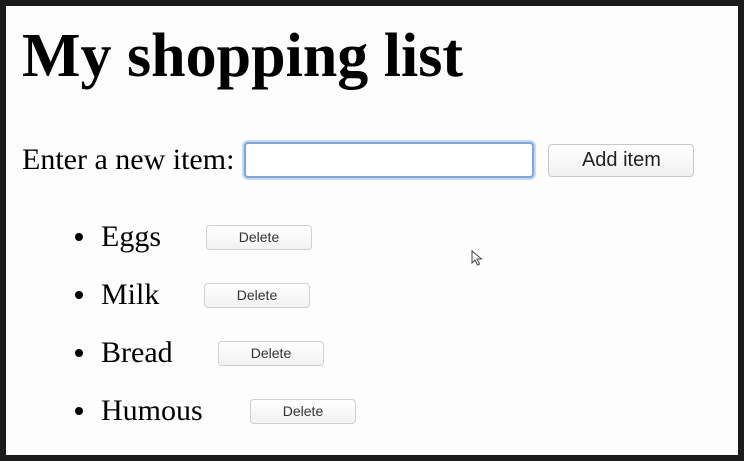 The image size is (744, 461). I want to click on delete-bread-button: Delete, so click(271, 353).